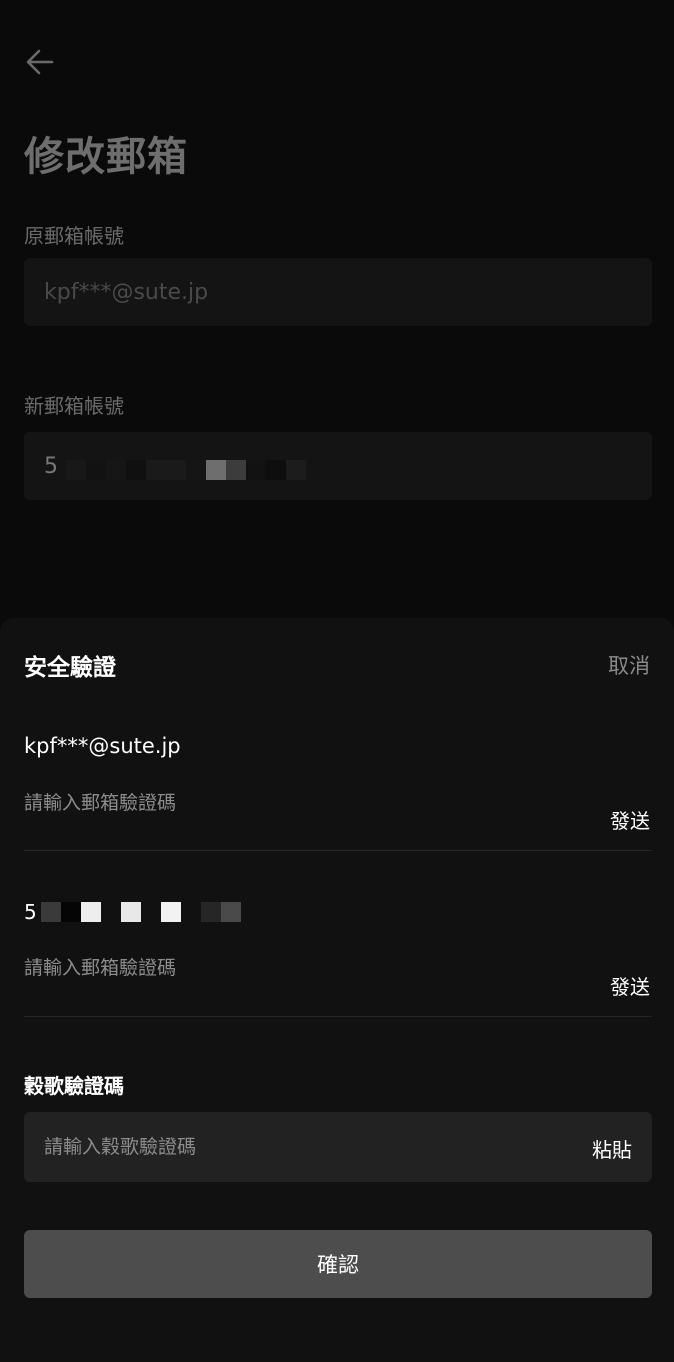  I want to click on new-email-label: 新郵箱帳號, so click(74, 406).